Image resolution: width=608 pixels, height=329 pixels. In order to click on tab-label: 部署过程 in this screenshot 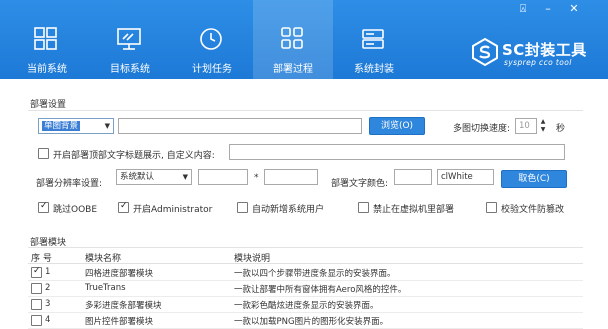, I will do `click(293, 69)`.